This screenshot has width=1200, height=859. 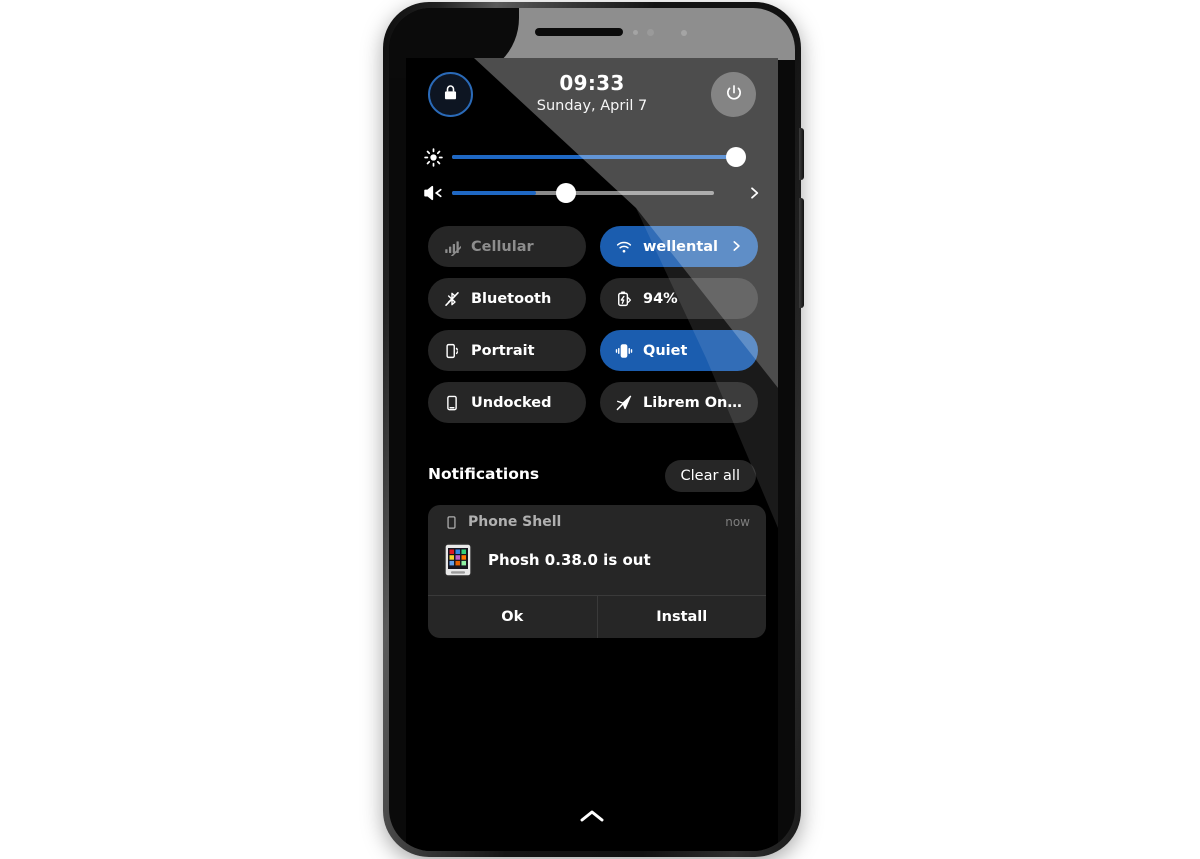 What do you see at coordinates (458, 560) in the screenshot?
I see `phosh-app-grid-icon` at bounding box center [458, 560].